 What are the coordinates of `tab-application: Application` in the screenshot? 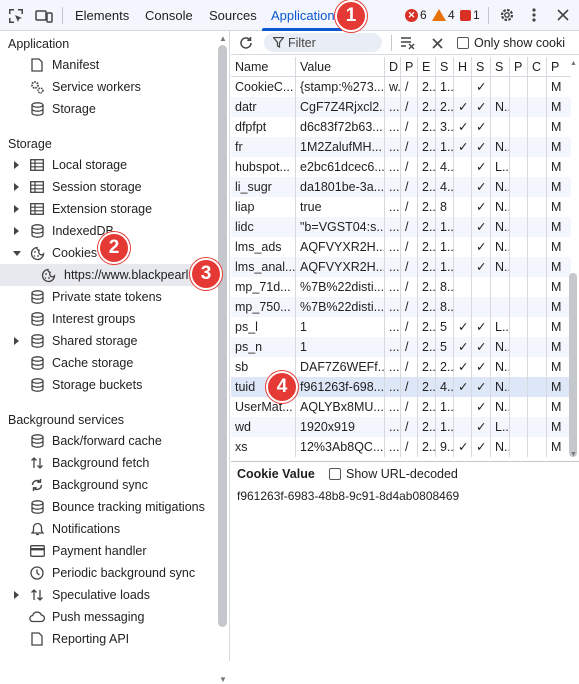 It's located at (303, 15).